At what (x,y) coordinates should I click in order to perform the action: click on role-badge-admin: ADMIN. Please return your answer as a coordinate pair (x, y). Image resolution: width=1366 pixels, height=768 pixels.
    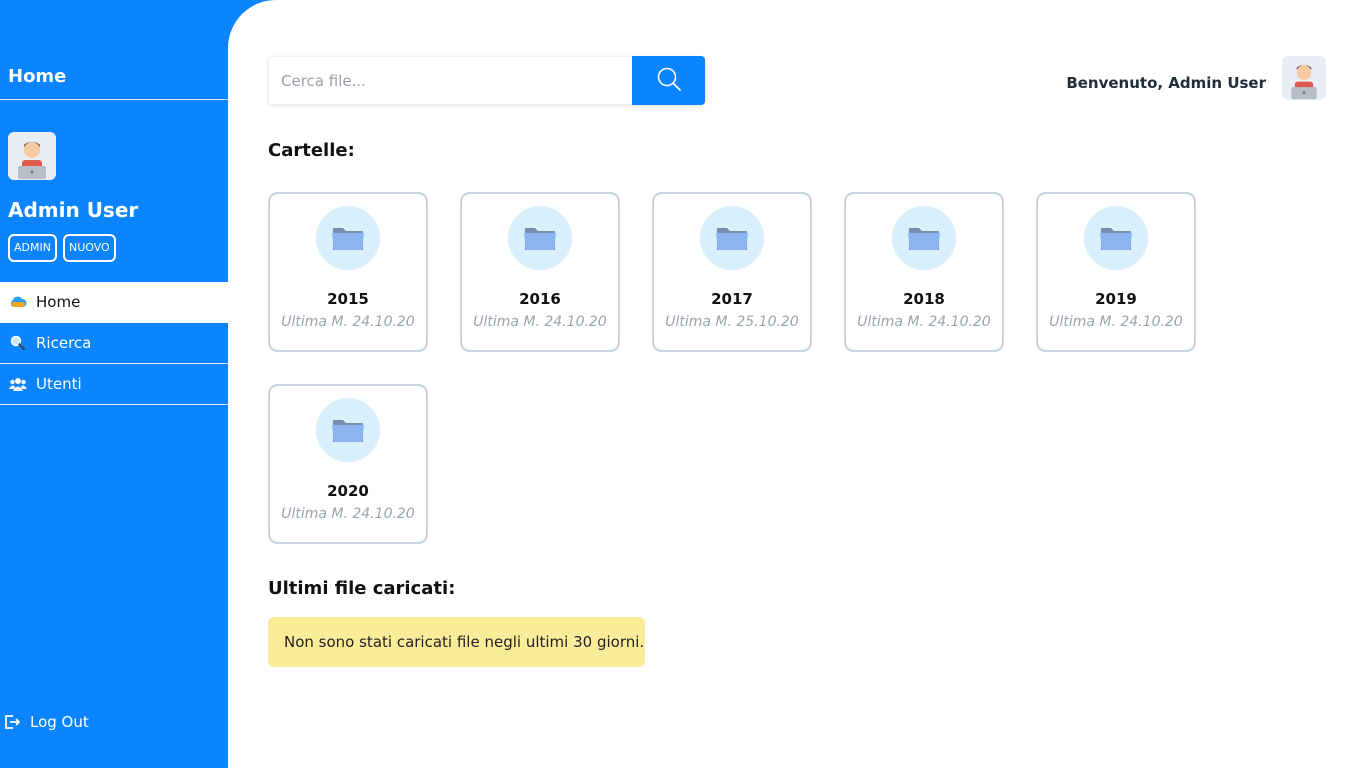
    Looking at the image, I should click on (32, 248).